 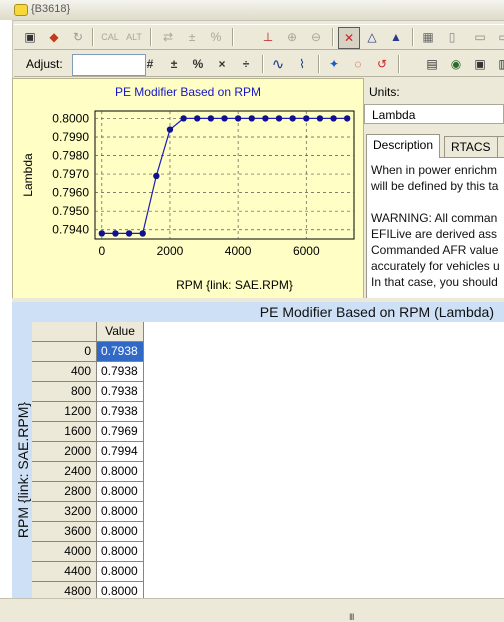 What do you see at coordinates (150, 64) in the screenshot?
I see `hash-icon: #` at bounding box center [150, 64].